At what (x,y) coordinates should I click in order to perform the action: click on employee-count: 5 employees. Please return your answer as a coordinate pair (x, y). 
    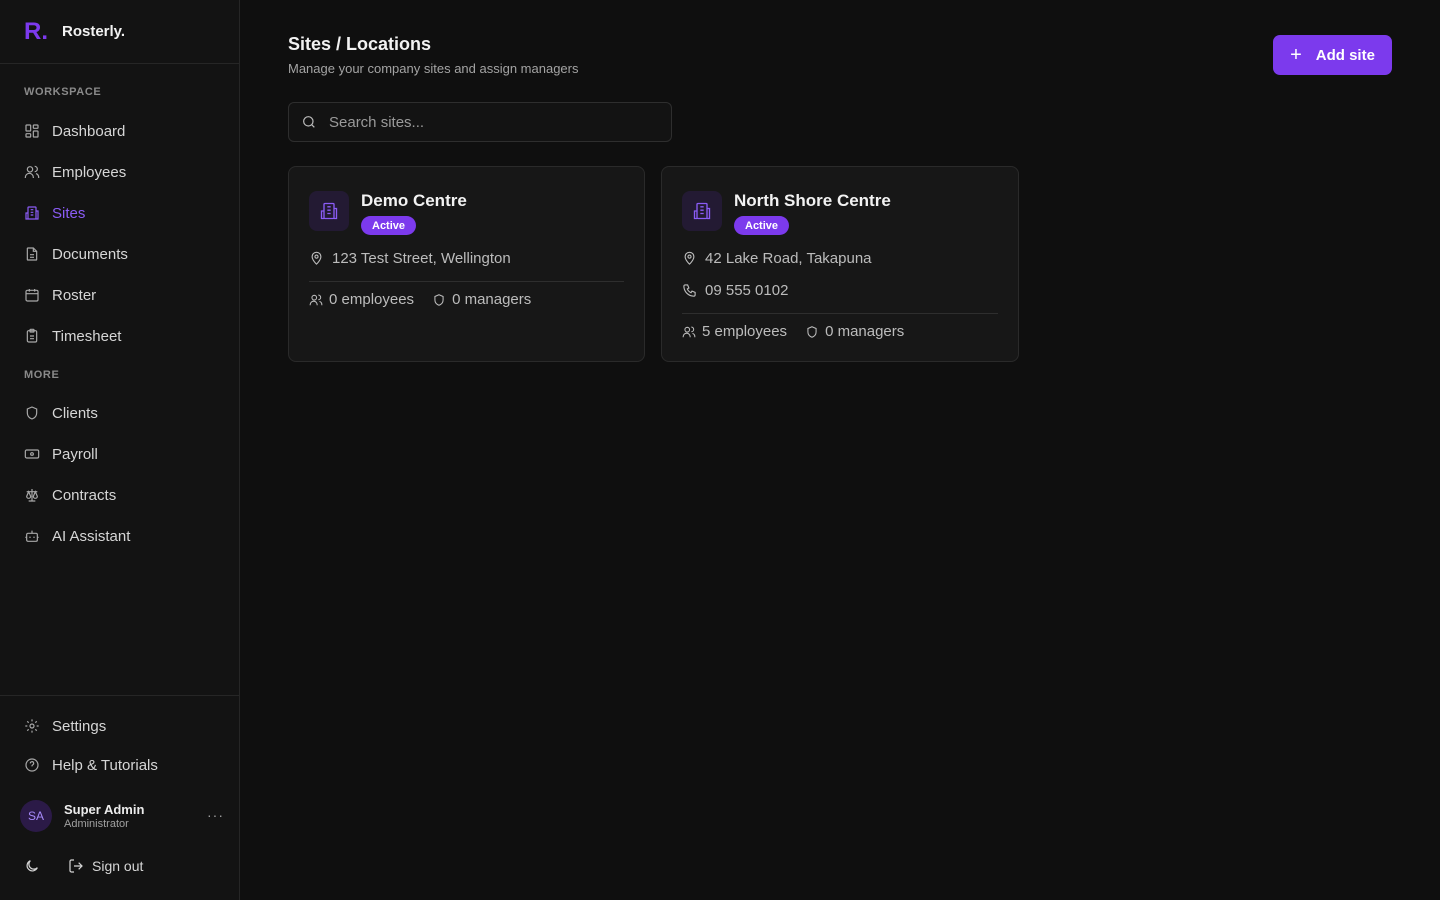
    Looking at the image, I should click on (734, 331).